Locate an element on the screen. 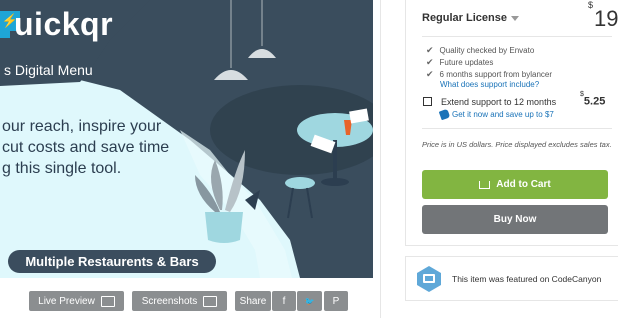  hero-text-line: g this single tool. is located at coordinates (62, 168).